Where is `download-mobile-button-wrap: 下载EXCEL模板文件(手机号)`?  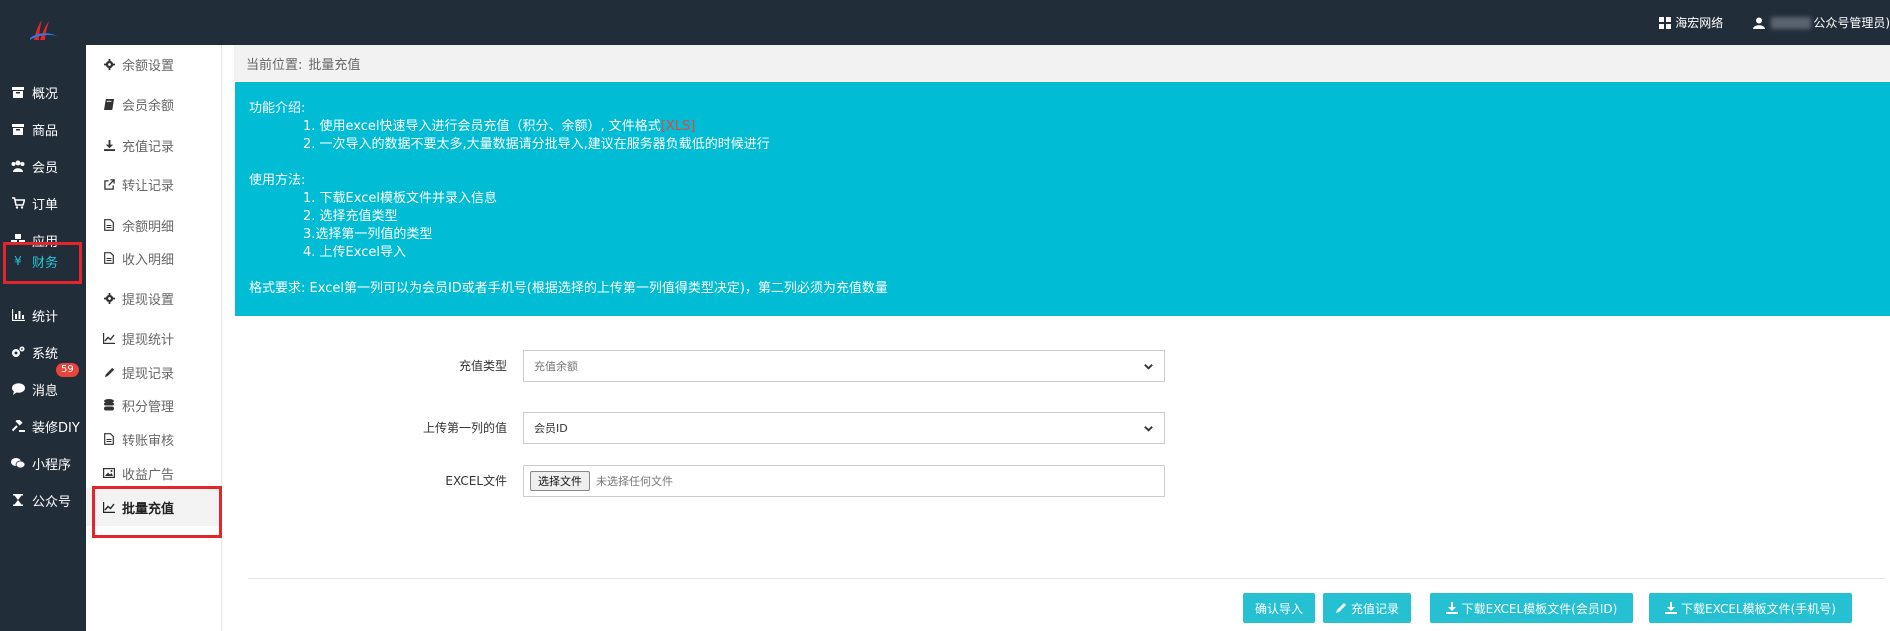 download-mobile-button-wrap: 下载EXCEL模板文件(手机号) is located at coordinates (1750, 608).